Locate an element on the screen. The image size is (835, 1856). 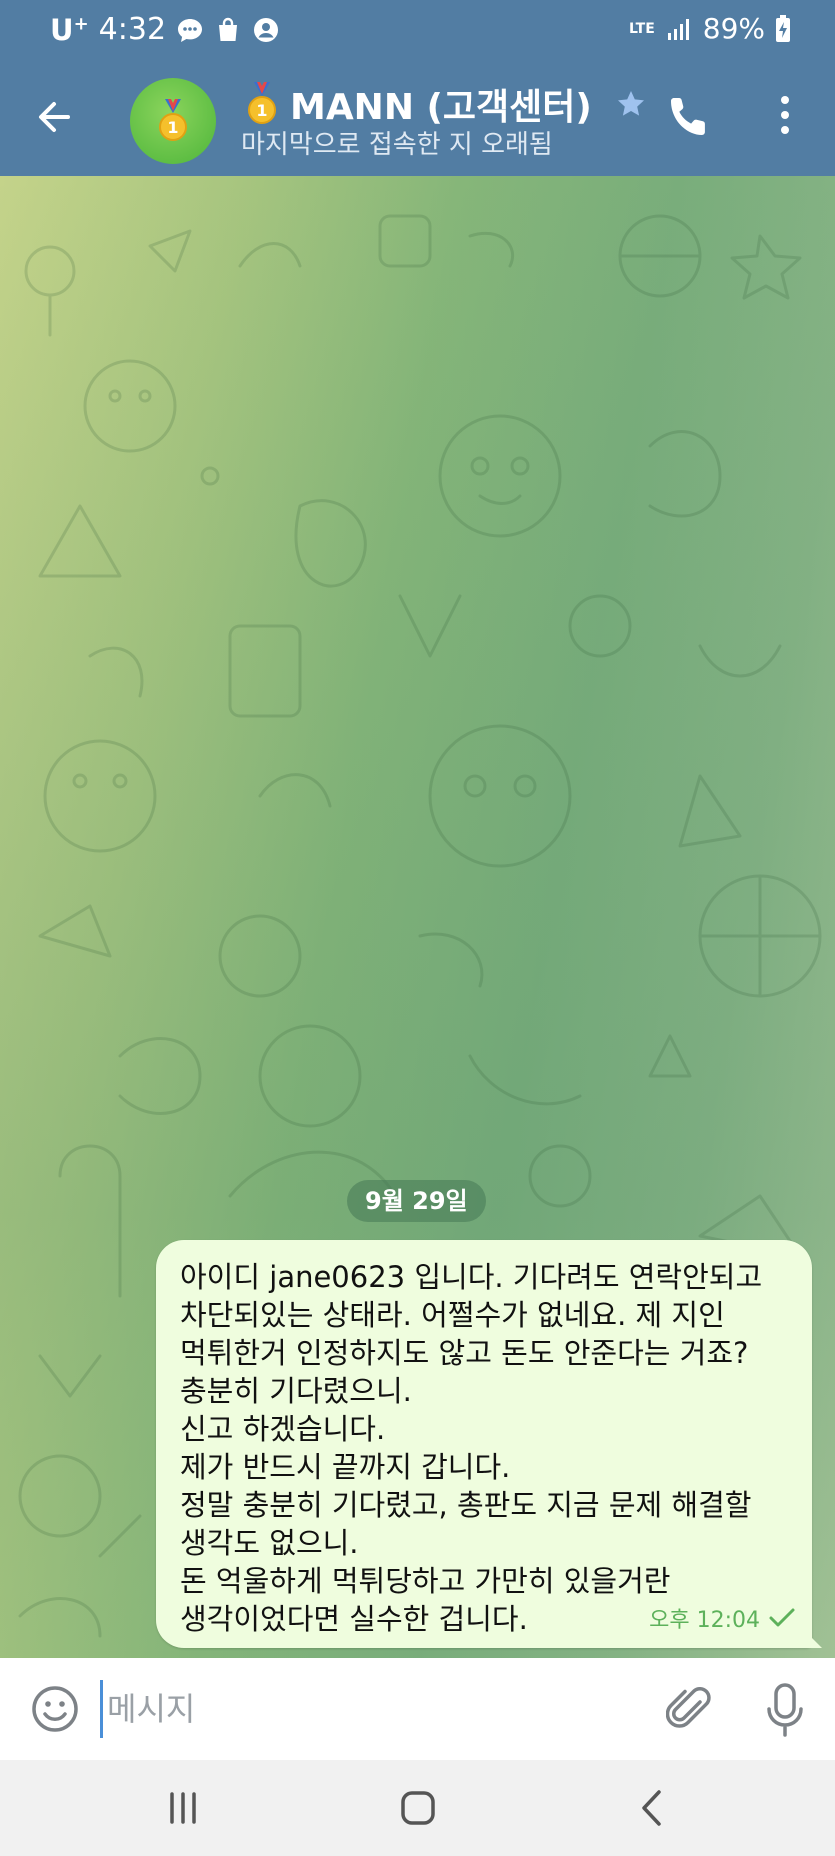
carrier-label: U+ is located at coordinates (69, 30).